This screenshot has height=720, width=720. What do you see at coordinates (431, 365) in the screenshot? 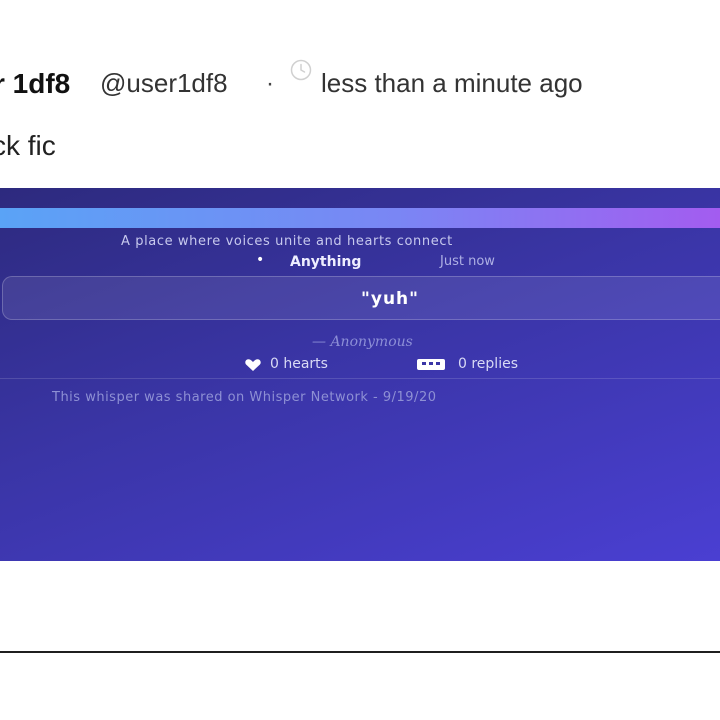
I see `chat-bubble-icon` at bounding box center [431, 365].